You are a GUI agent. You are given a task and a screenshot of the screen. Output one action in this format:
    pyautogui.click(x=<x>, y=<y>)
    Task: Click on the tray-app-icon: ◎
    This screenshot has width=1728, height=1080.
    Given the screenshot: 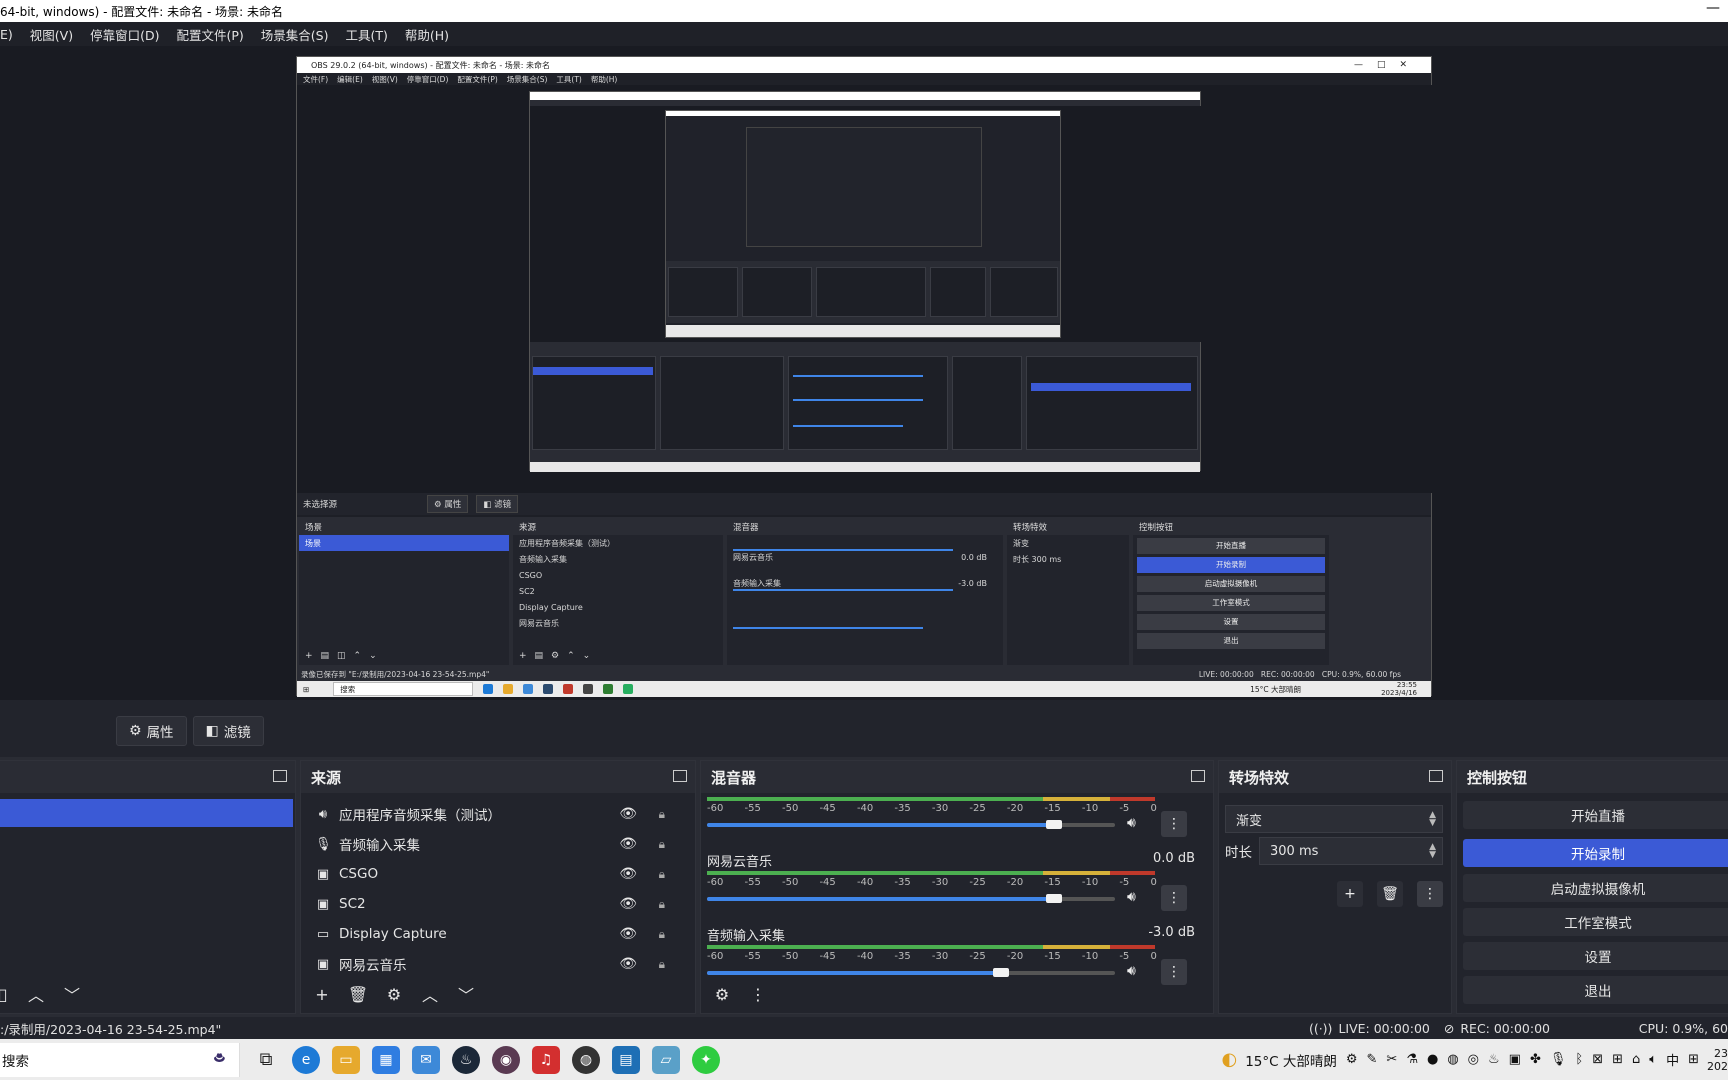 What is the action you would take?
    pyautogui.click(x=1473, y=1059)
    